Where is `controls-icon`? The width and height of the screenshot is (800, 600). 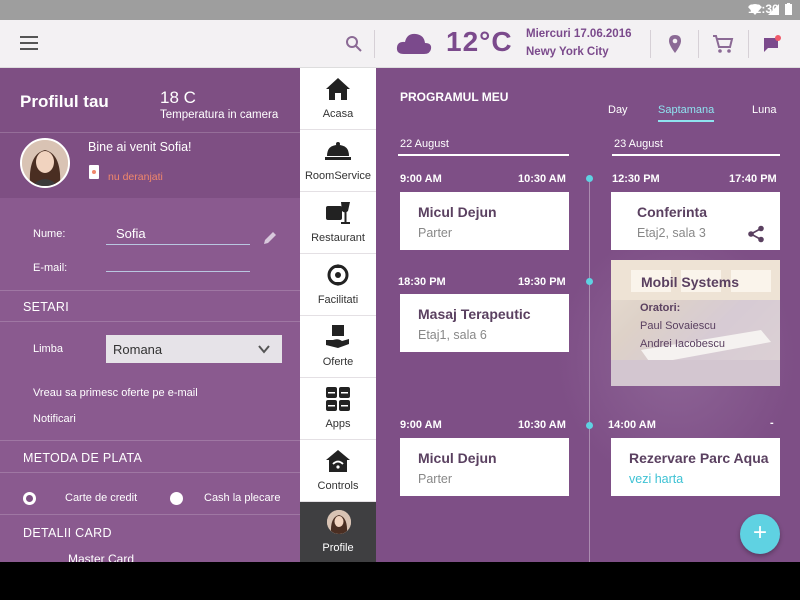 controls-icon is located at coordinates (338, 461).